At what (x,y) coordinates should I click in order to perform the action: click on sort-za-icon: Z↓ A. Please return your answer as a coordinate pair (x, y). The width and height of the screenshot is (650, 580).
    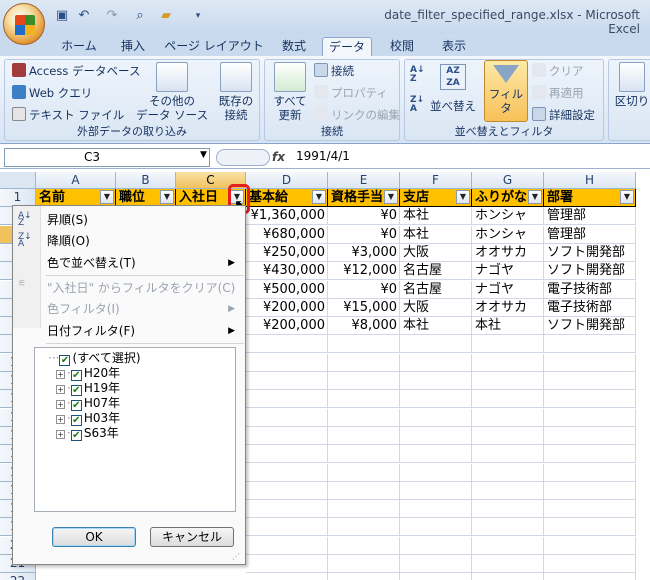
    Looking at the image, I should click on (419, 105).